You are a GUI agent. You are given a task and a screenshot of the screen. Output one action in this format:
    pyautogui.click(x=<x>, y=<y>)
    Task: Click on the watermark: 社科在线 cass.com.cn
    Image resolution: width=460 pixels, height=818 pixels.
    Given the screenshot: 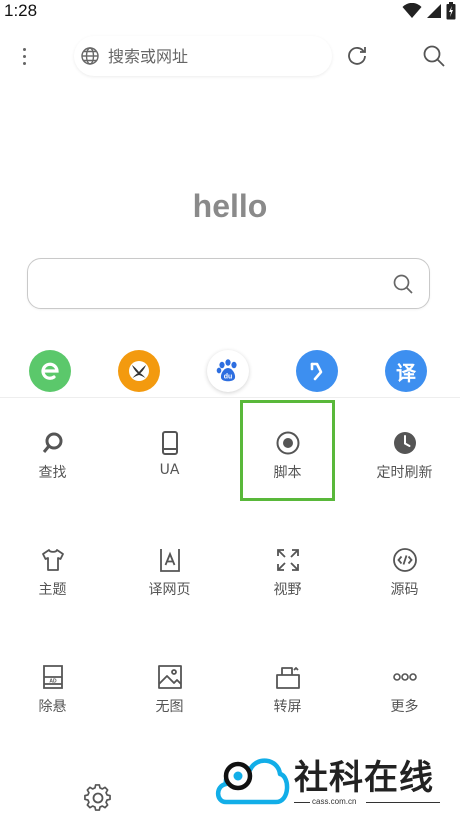 What is the action you would take?
    pyautogui.click(x=334, y=780)
    